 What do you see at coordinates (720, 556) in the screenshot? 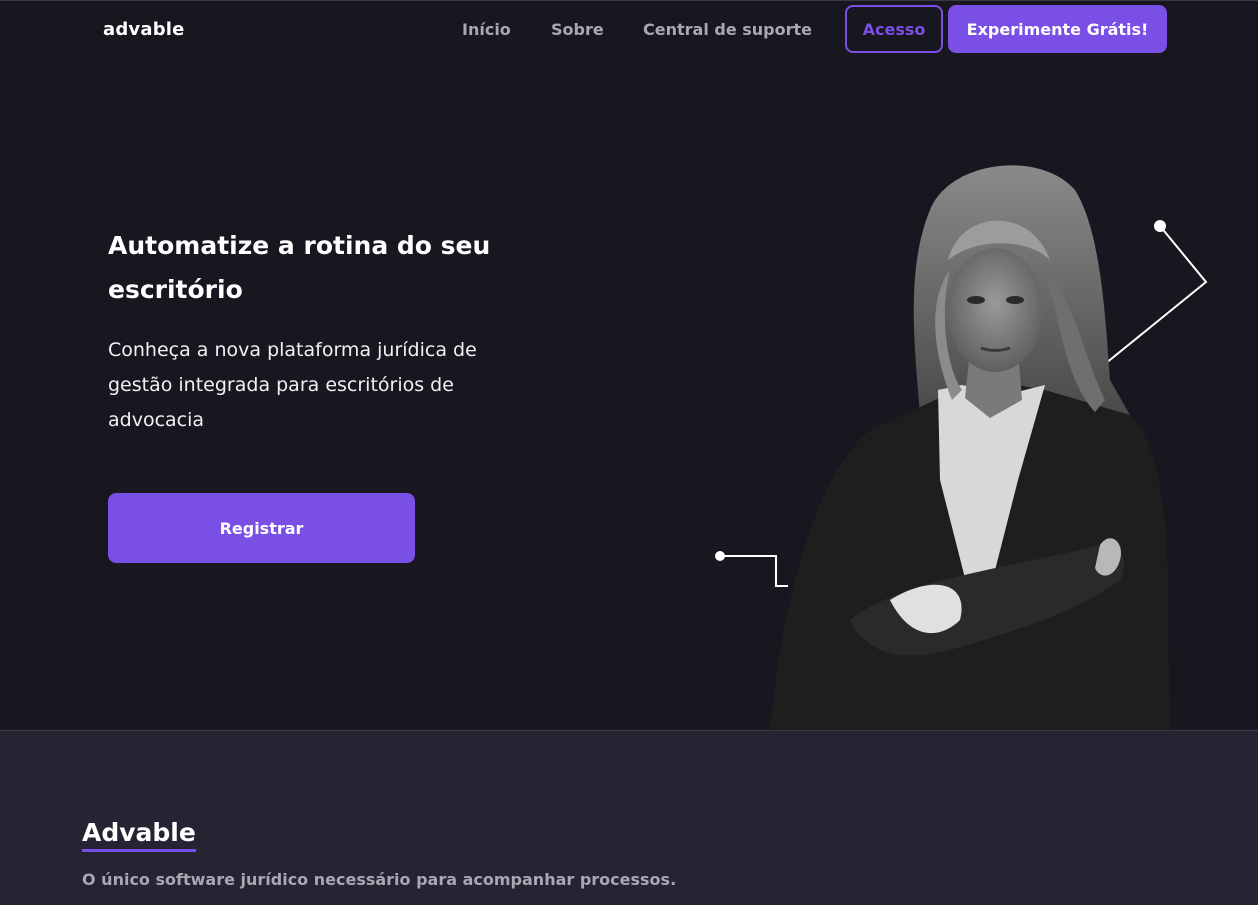
I see `decorative-dot-left` at bounding box center [720, 556].